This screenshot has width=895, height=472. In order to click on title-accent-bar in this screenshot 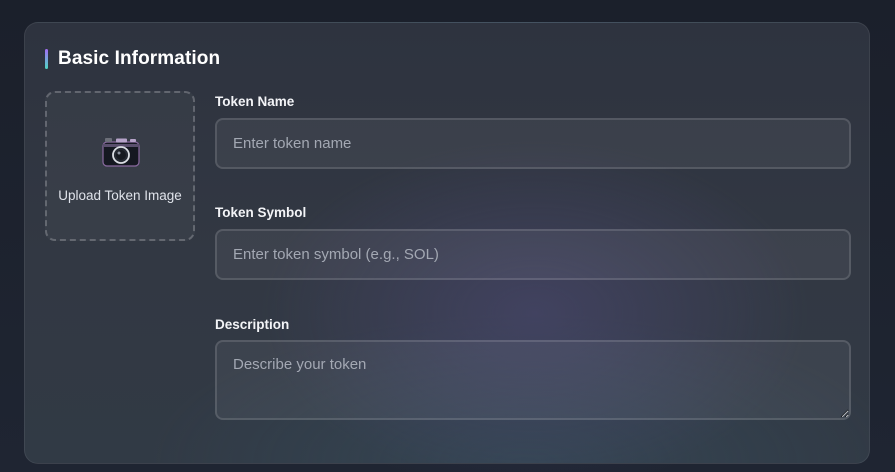, I will do `click(46, 59)`.